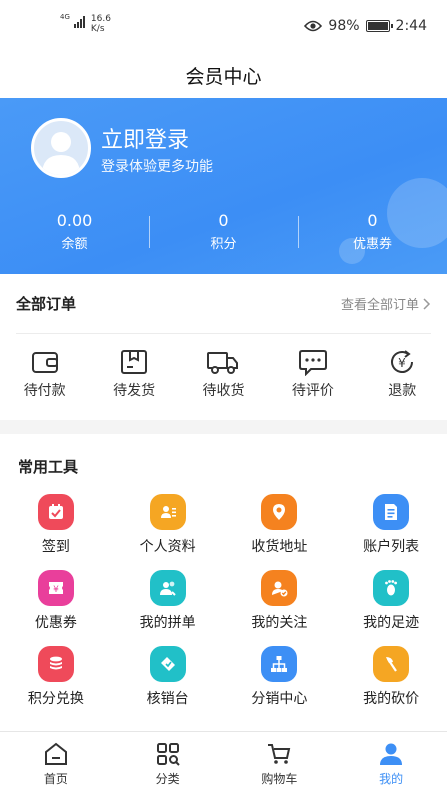 The height and width of the screenshot is (797, 447). Describe the element at coordinates (279, 547) in the screenshot. I see `tool-label: 收货地址` at that location.